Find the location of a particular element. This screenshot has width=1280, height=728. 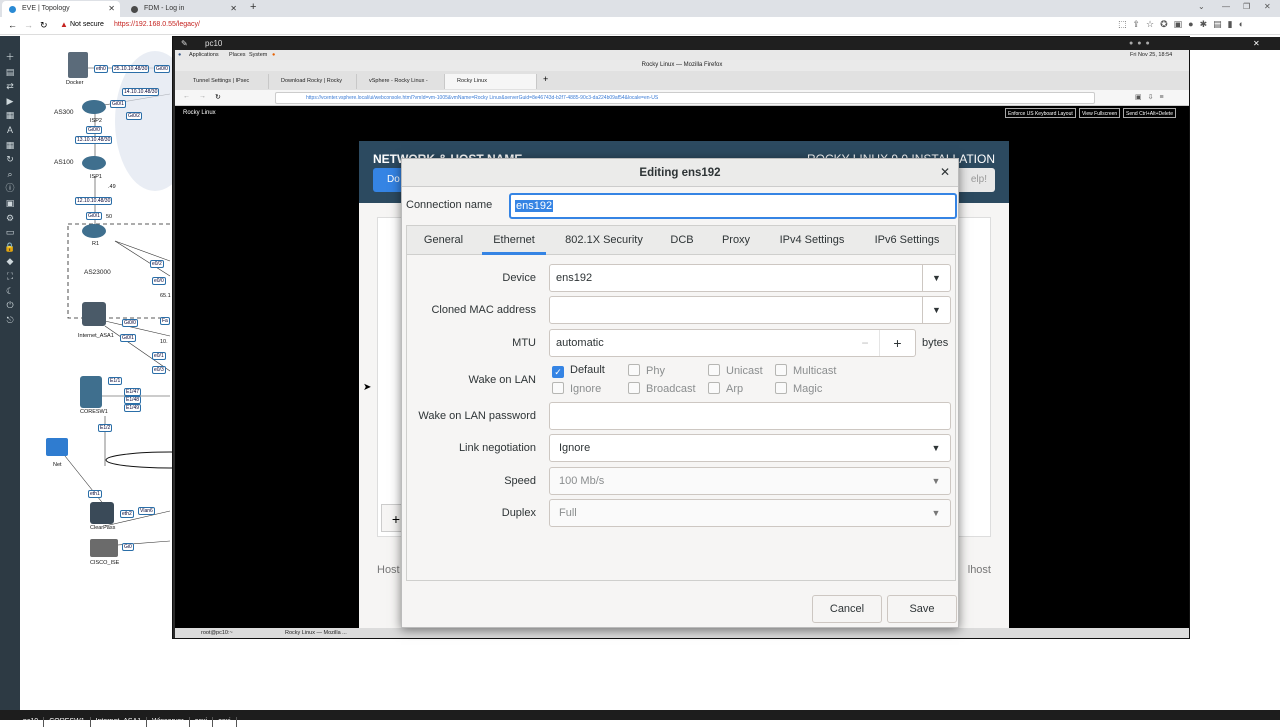

connection-name-input: ens192 is located at coordinates (733, 206).